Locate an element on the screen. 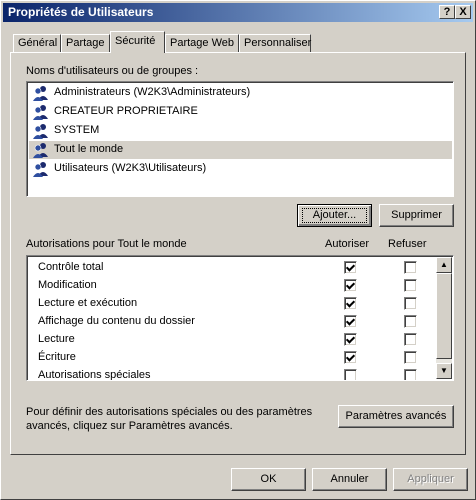 The height and width of the screenshot is (500, 476). permission-row: Écriture is located at coordinates (231, 357).